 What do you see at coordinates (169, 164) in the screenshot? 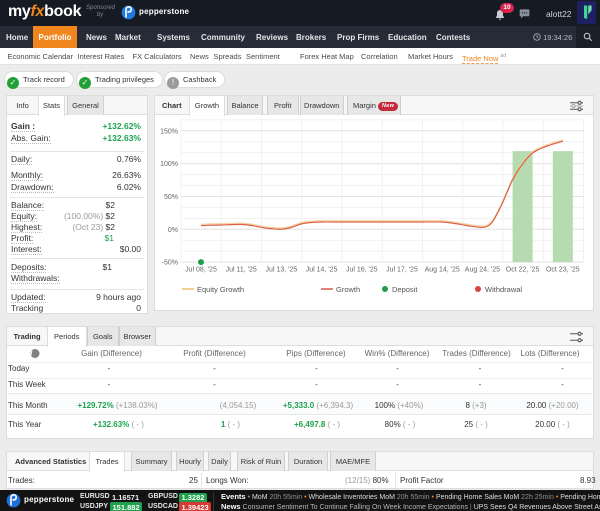
I see `svg-text: 100%` at bounding box center [169, 164].